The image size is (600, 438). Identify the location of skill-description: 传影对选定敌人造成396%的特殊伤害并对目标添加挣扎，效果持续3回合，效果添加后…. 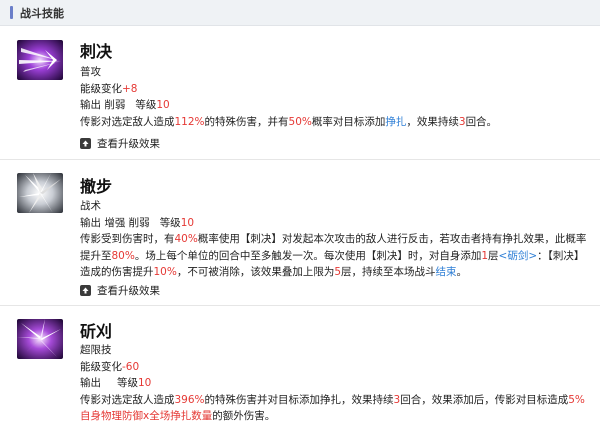
(332, 408).